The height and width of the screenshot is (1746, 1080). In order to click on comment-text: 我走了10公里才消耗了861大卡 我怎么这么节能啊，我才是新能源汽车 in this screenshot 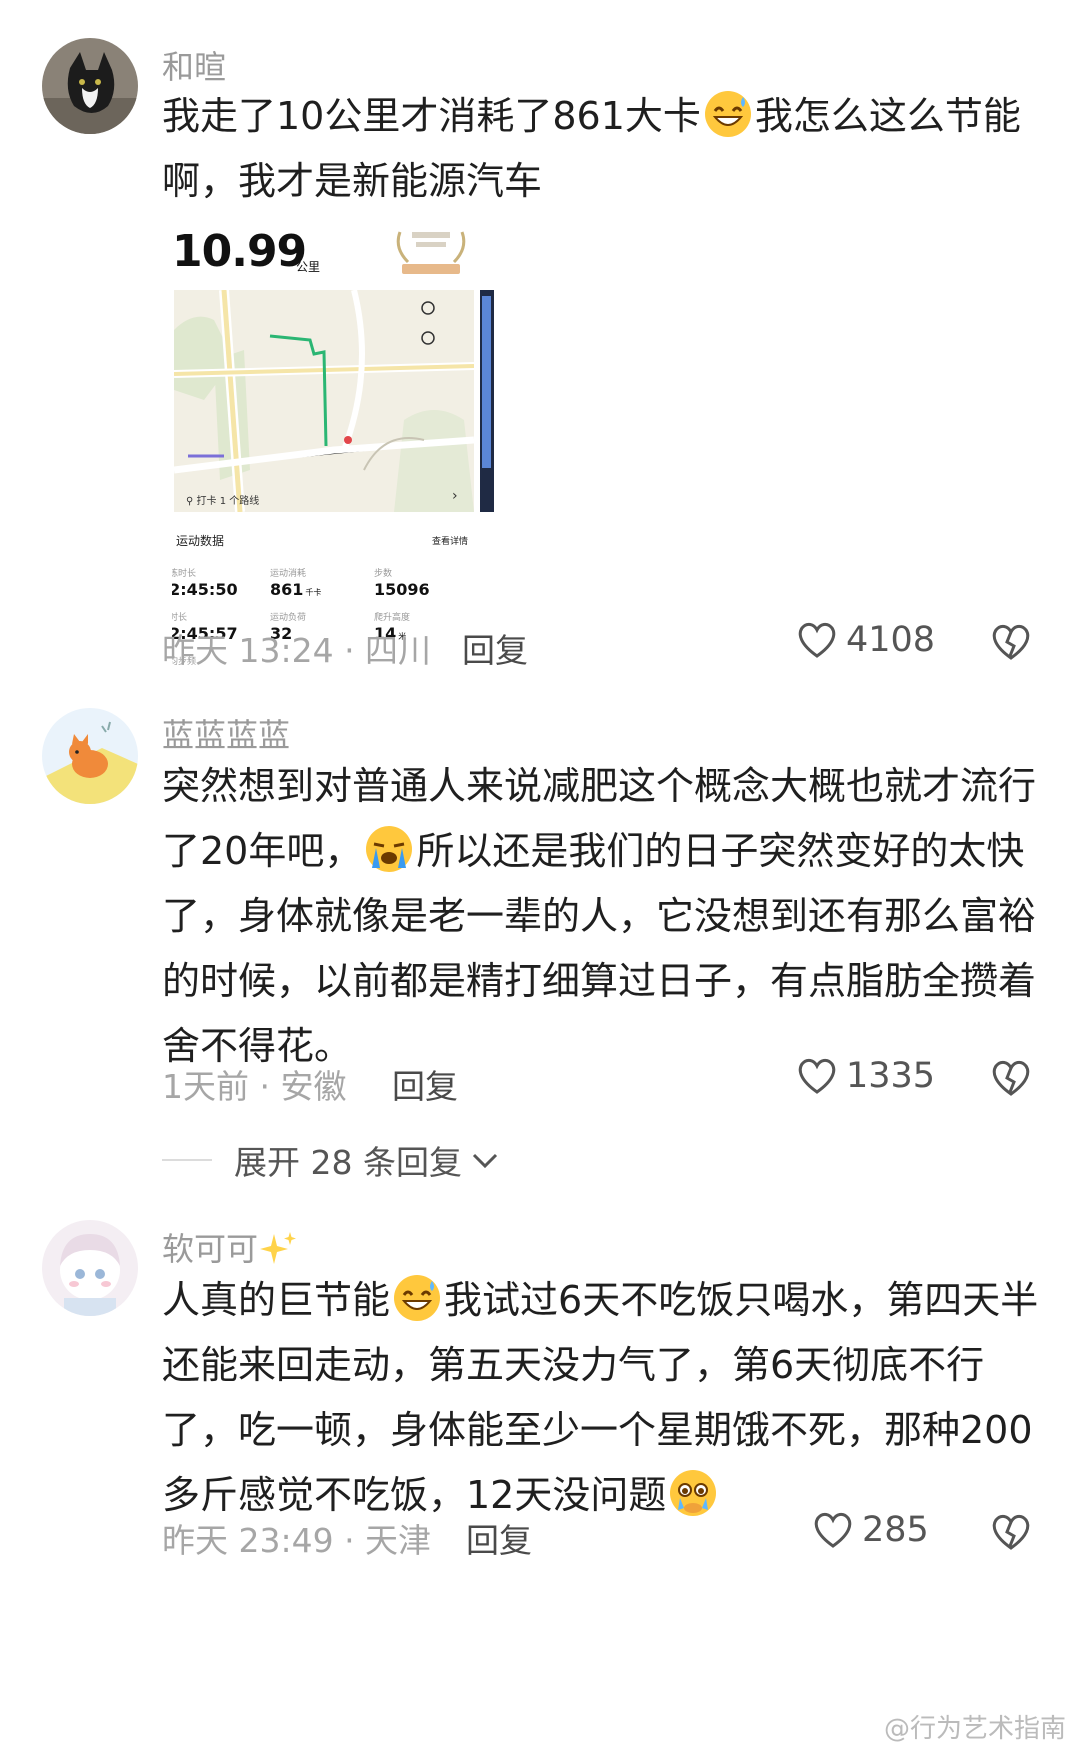, I will do `click(602, 149)`.